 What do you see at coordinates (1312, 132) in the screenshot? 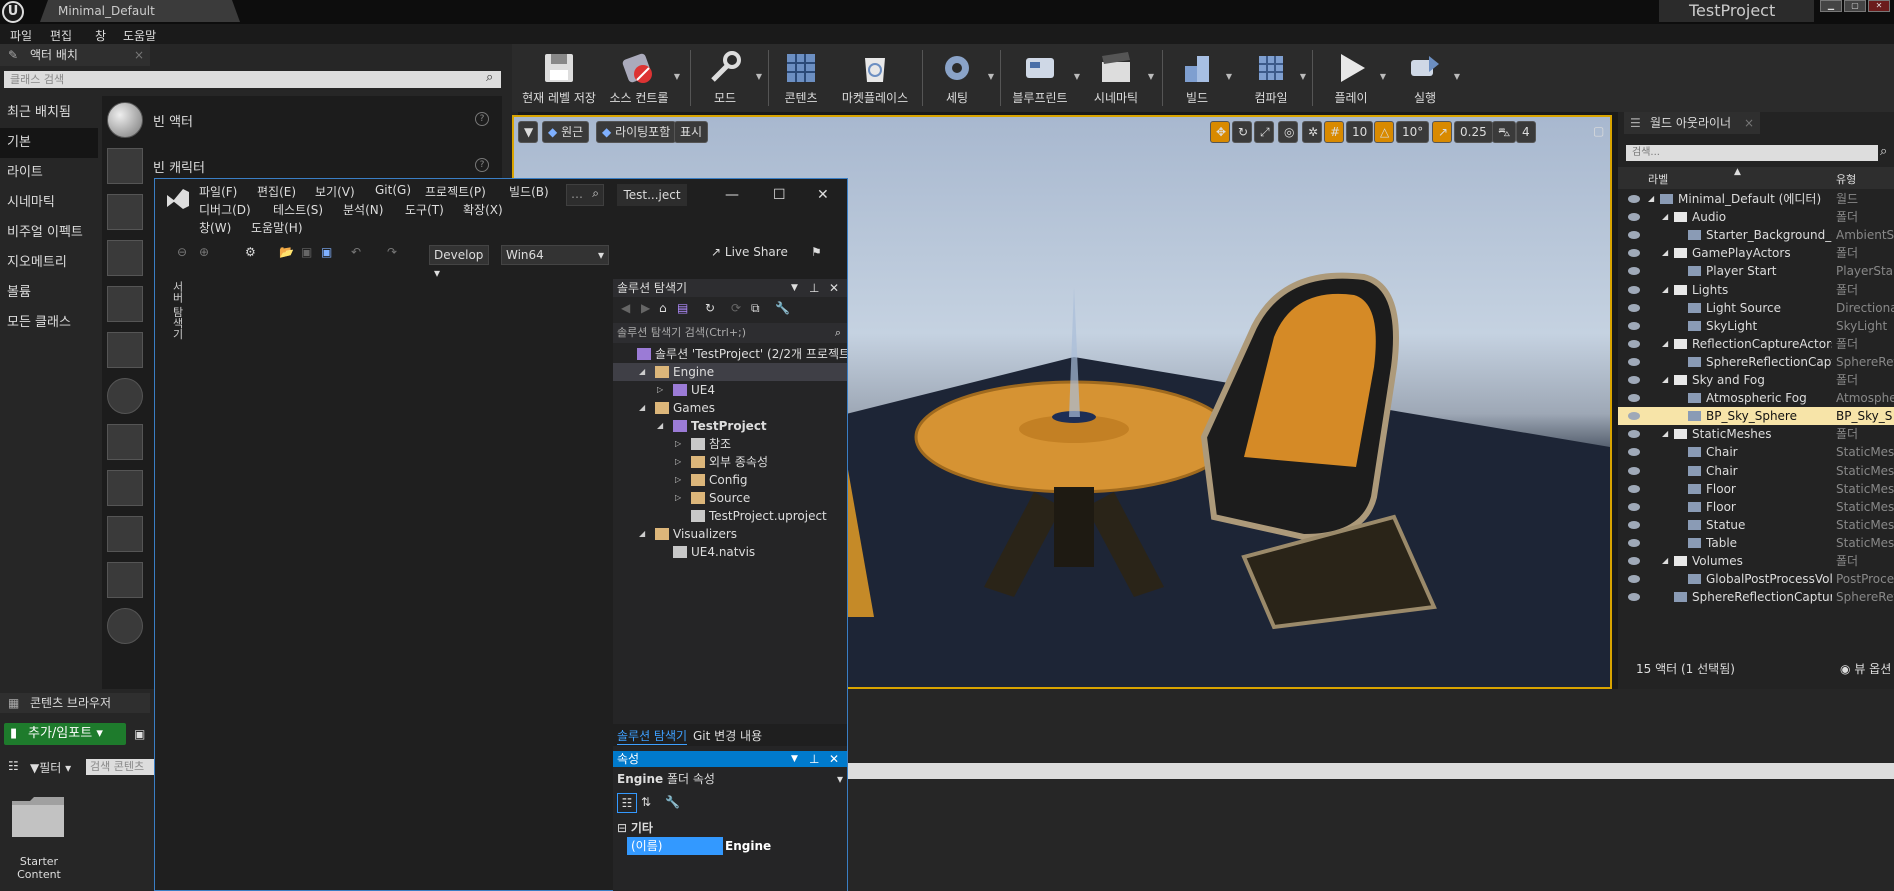
I see `surface-snap-icon: ✲` at bounding box center [1312, 132].